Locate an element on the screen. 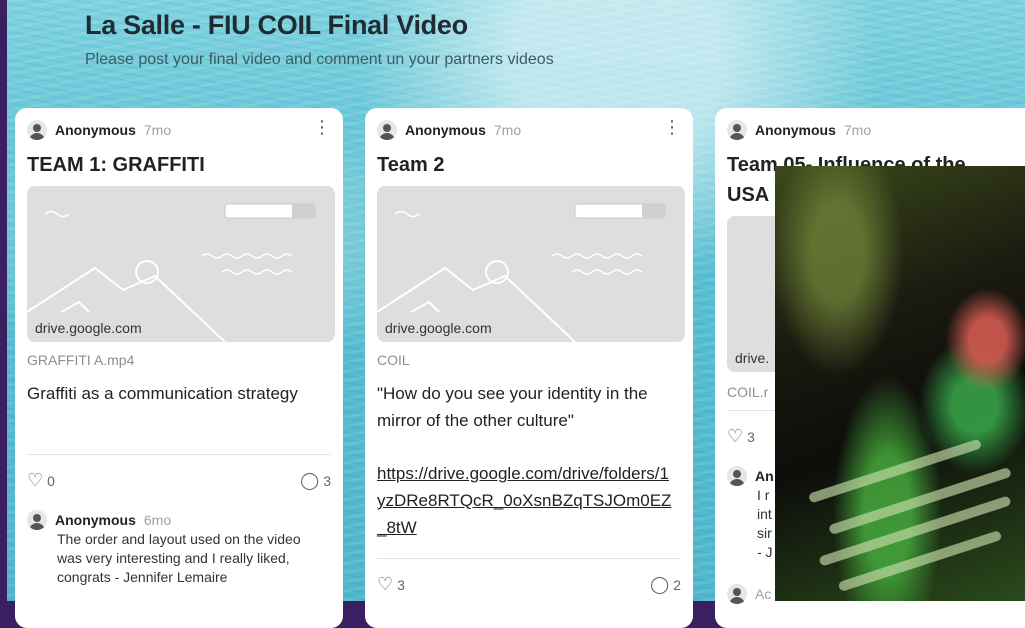 This screenshot has width=1025, height=628. comment-time: 6mo is located at coordinates (157, 520).